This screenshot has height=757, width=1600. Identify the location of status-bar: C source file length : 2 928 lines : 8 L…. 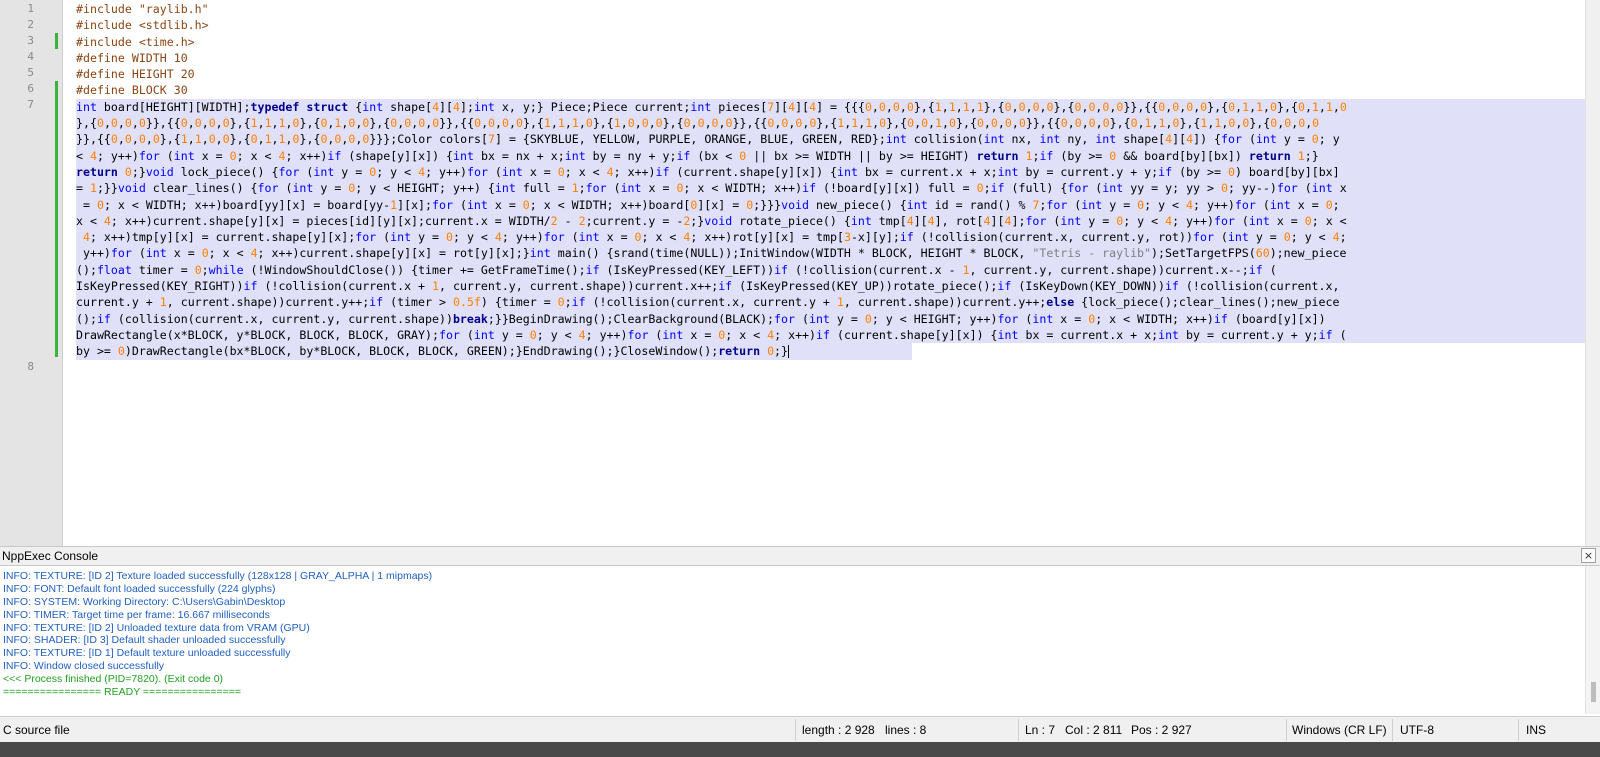
(800, 729).